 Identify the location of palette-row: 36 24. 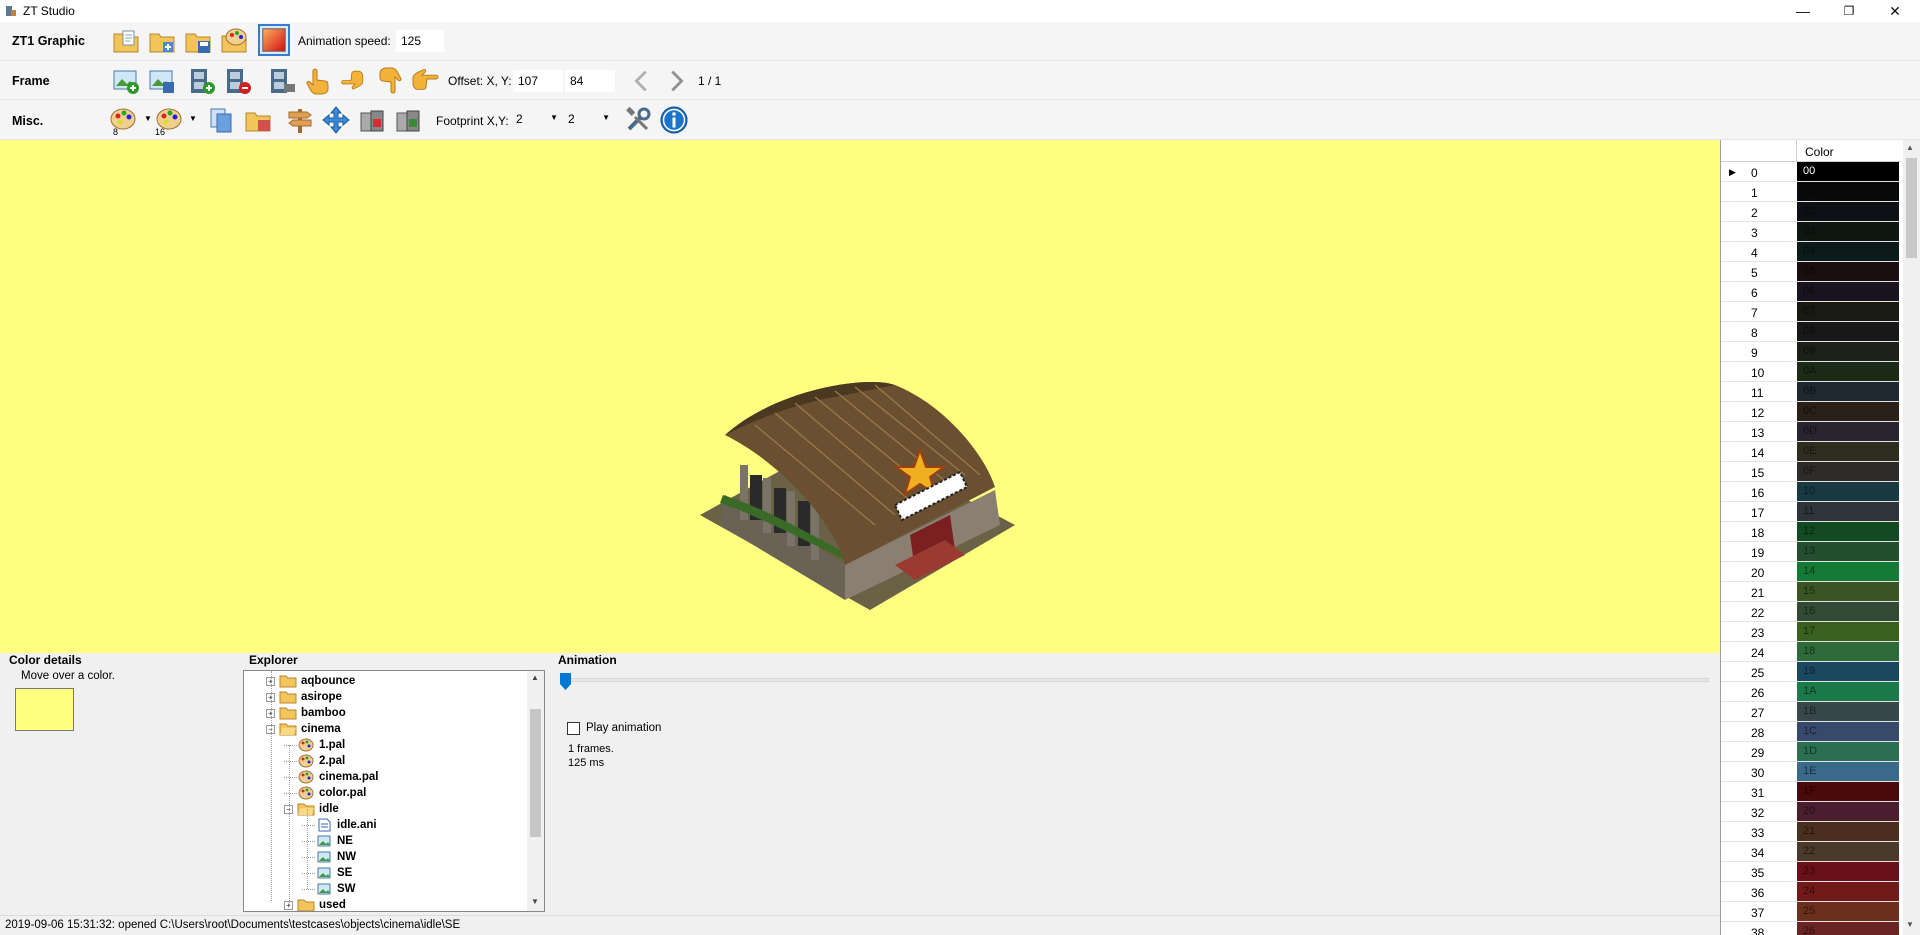
(1810, 892).